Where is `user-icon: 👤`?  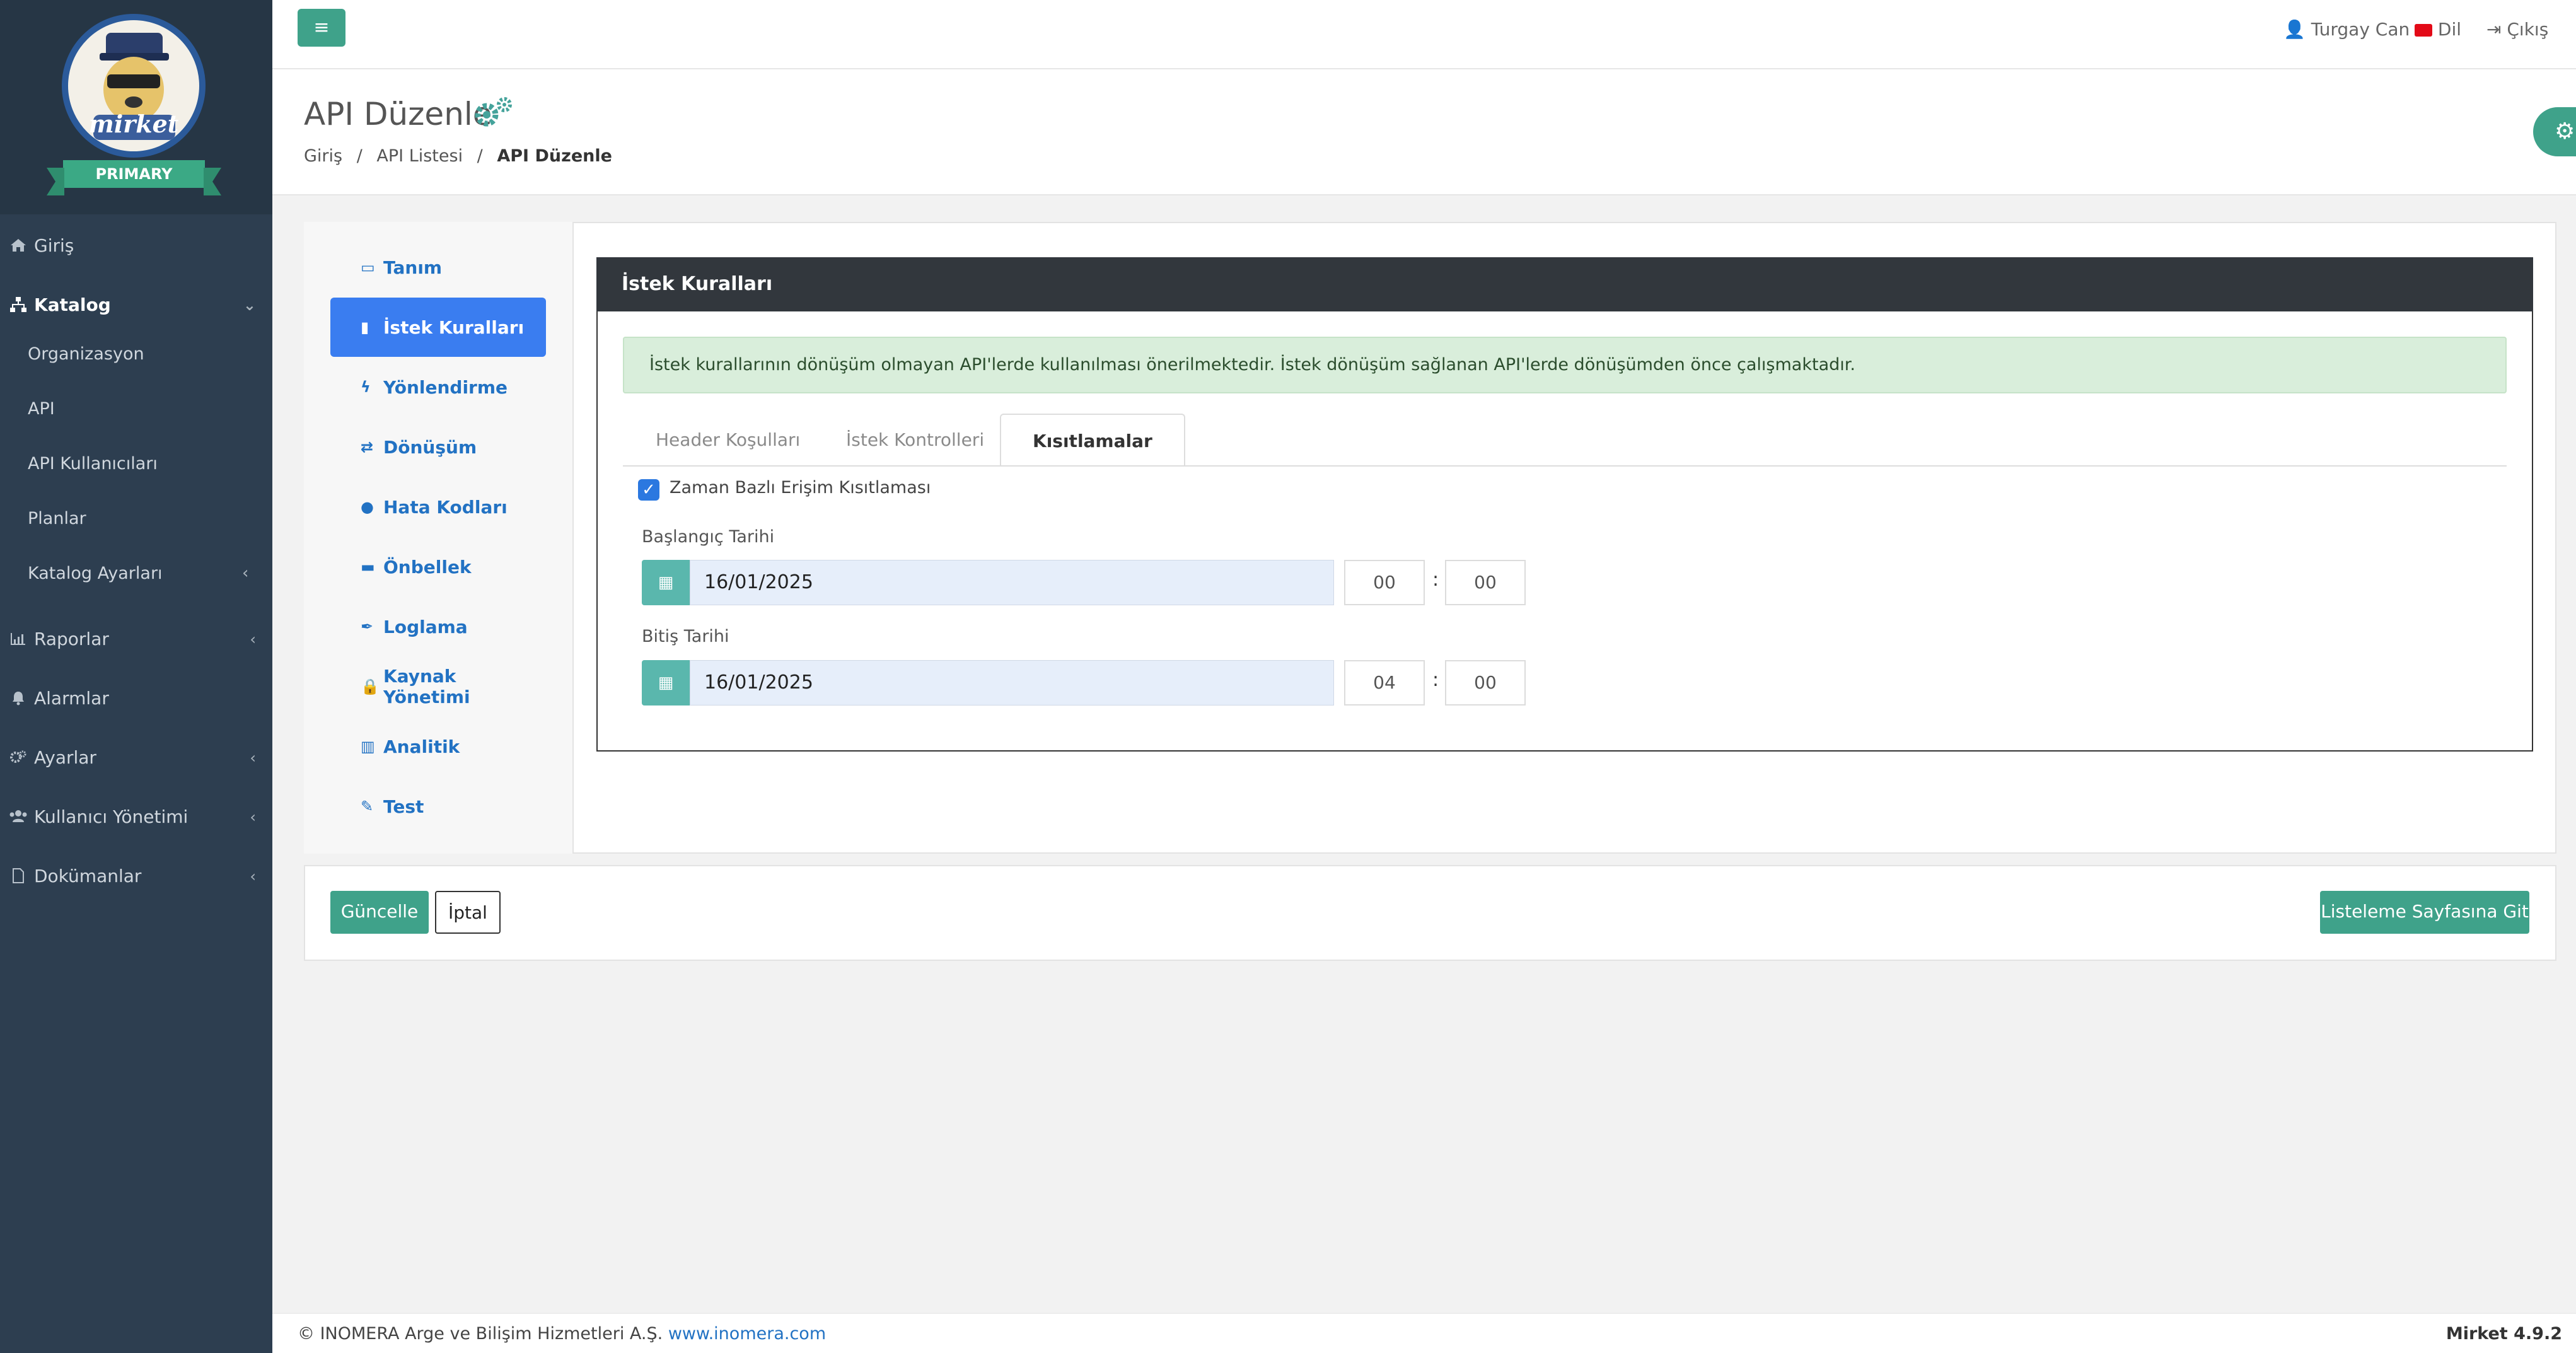
user-icon: 👤 is located at coordinates (2294, 29).